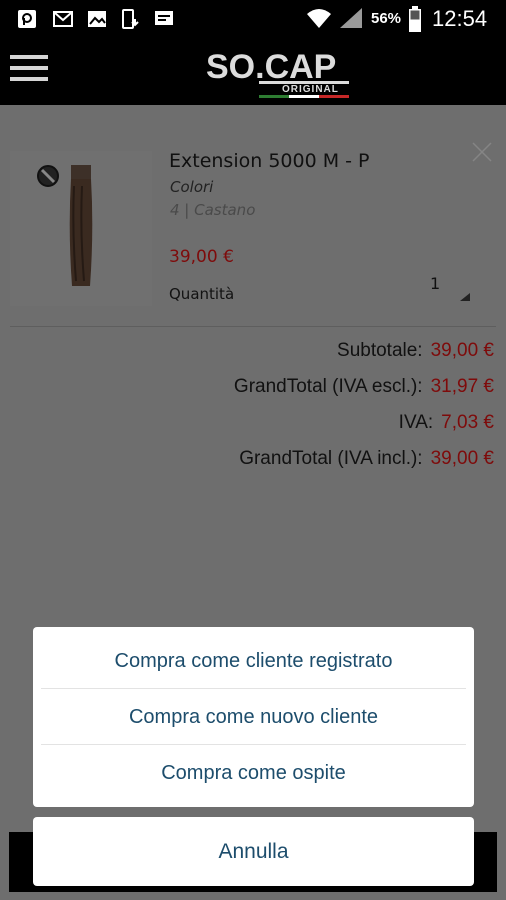 The image size is (506, 900). I want to click on divider, so click(253, 326).